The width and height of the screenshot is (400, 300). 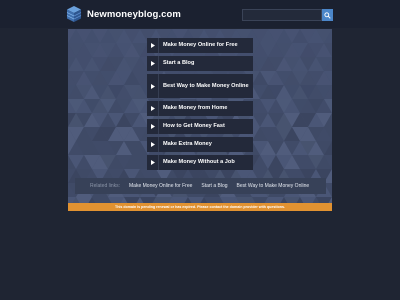 What do you see at coordinates (282, 15) in the screenshot?
I see `search-input` at bounding box center [282, 15].